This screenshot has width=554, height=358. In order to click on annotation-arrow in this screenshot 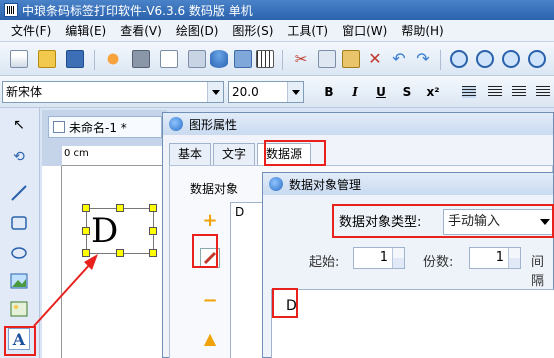, I will do `click(65, 290)`.